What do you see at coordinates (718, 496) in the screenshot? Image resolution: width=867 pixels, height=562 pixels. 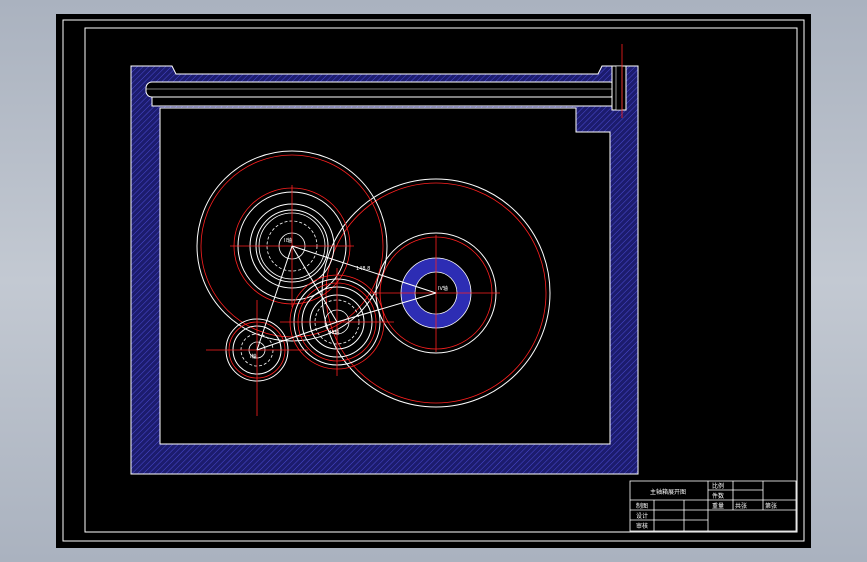 I see `title-block-right-2: 件数` at bounding box center [718, 496].